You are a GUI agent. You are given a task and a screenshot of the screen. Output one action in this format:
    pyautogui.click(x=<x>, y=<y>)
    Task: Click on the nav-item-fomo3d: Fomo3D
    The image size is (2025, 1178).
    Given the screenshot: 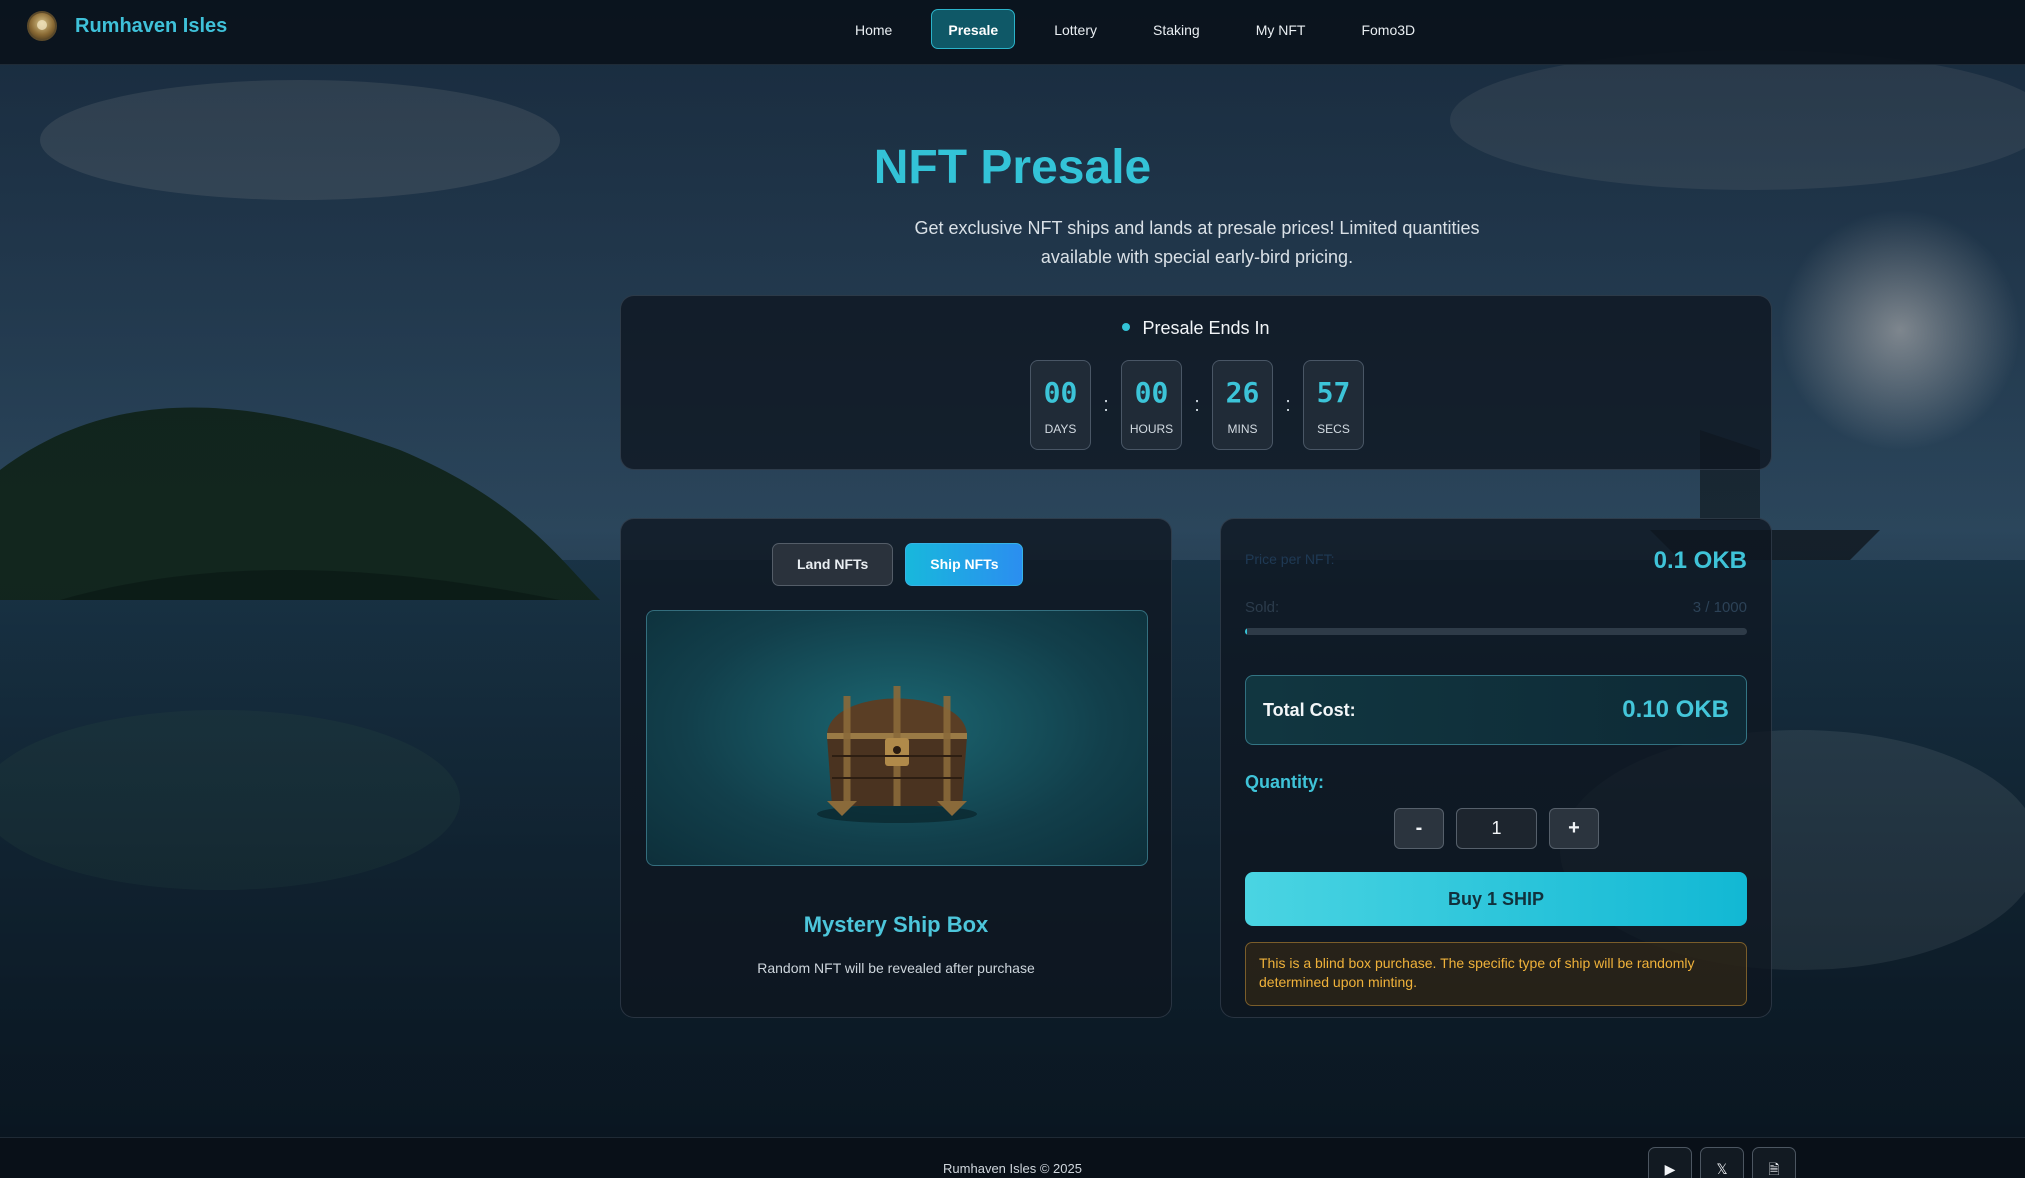 What is the action you would take?
    pyautogui.click(x=1388, y=29)
    